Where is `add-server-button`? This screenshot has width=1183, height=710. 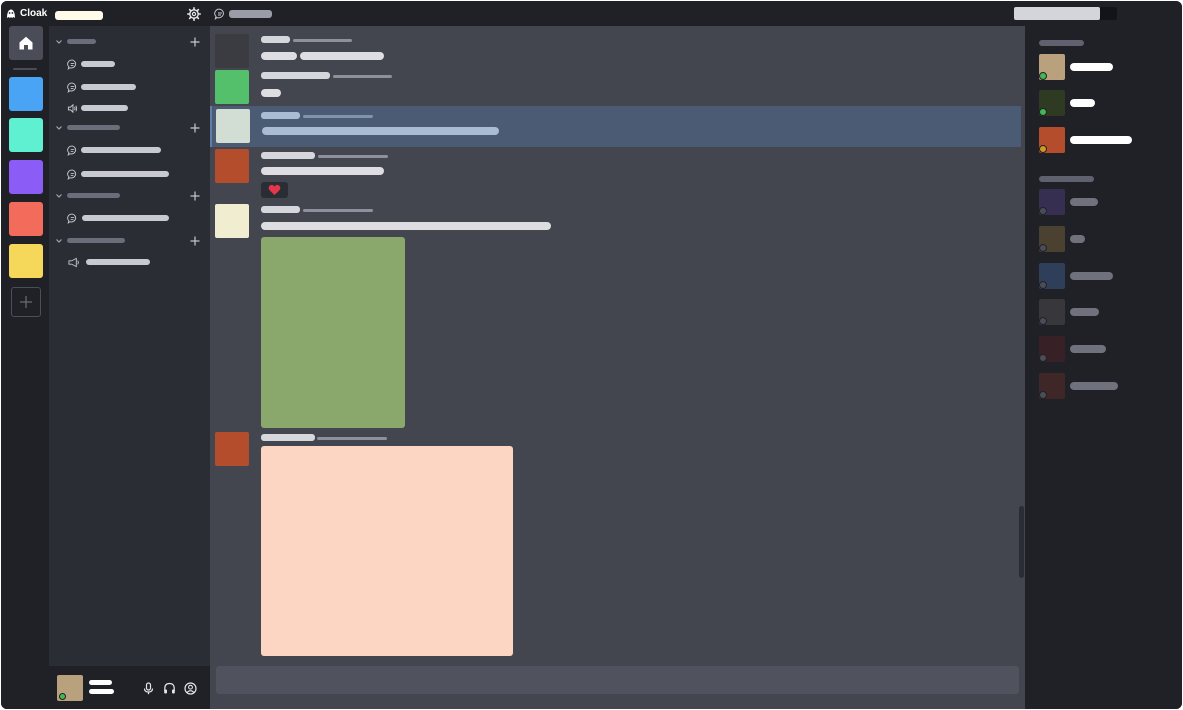
add-server-button is located at coordinates (26, 302).